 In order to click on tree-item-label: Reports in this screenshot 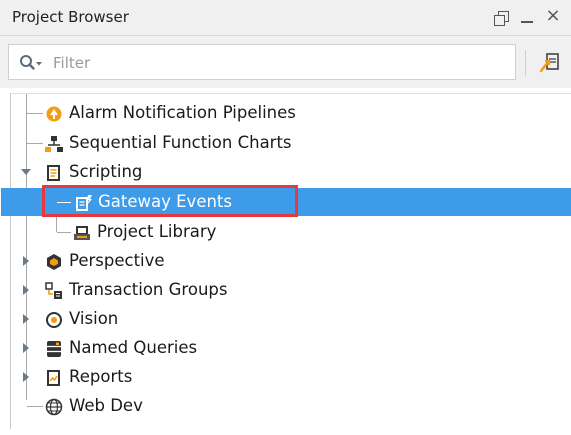, I will do `click(101, 376)`.